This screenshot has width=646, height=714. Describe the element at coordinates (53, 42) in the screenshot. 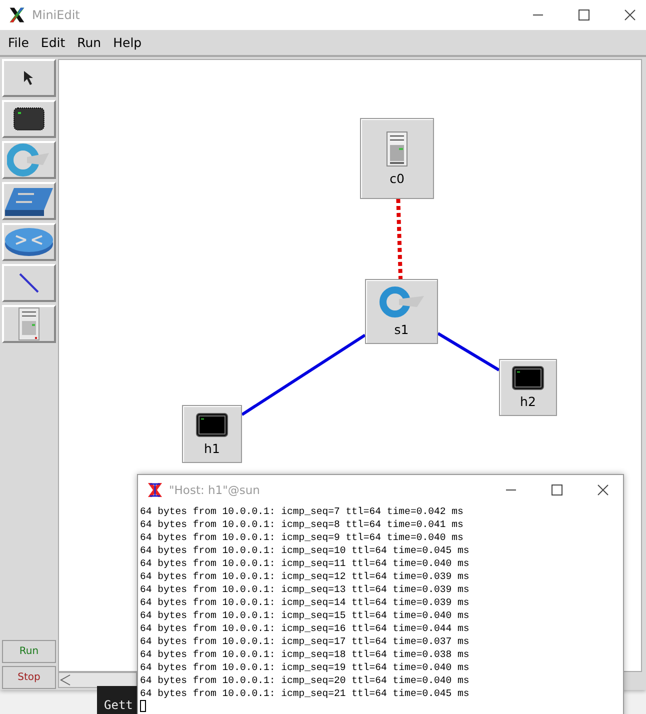

I see `menu-item: Edit` at that location.